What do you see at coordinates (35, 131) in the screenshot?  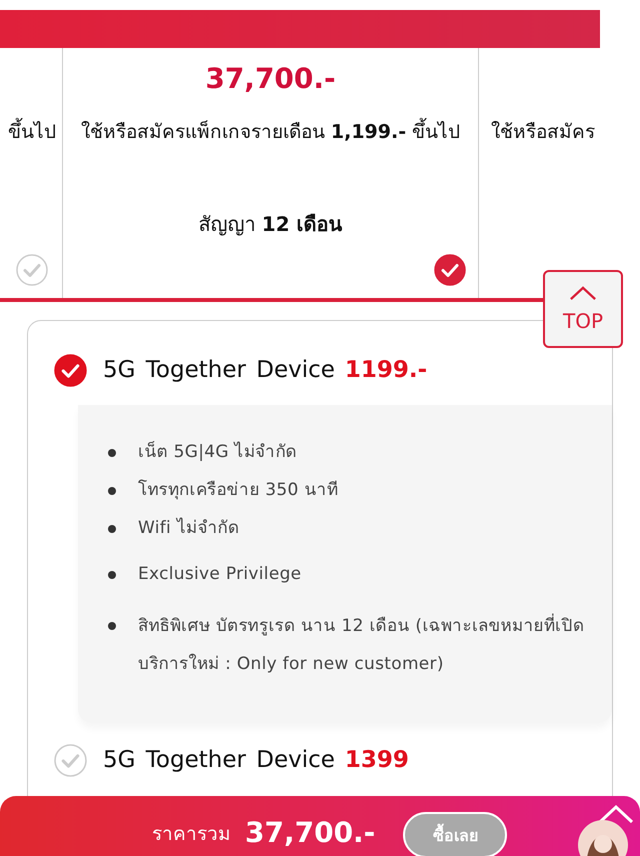 I see `plan-condition: ขึ้นไป` at bounding box center [35, 131].